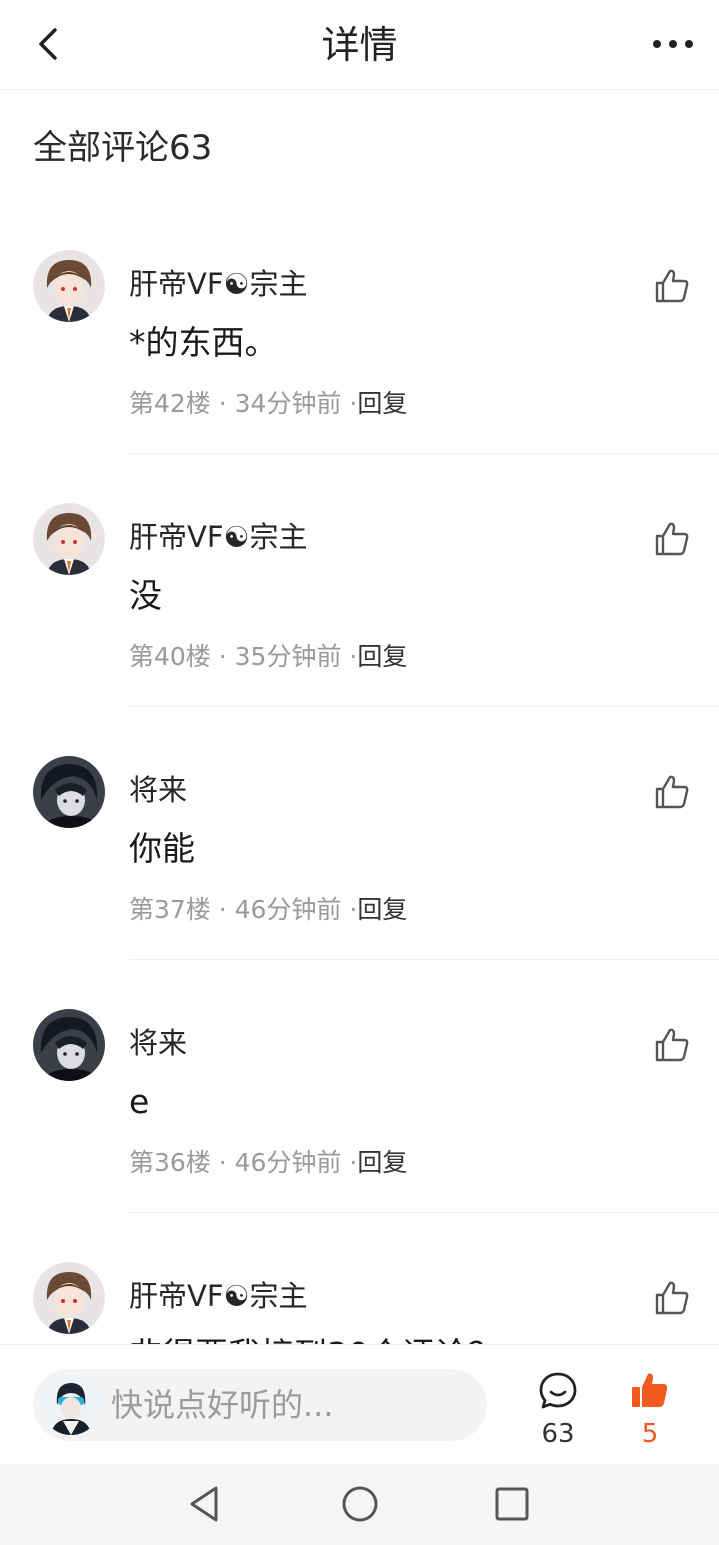 The image size is (719, 1545). I want to click on system-navigation-bar, so click(359, 1504).